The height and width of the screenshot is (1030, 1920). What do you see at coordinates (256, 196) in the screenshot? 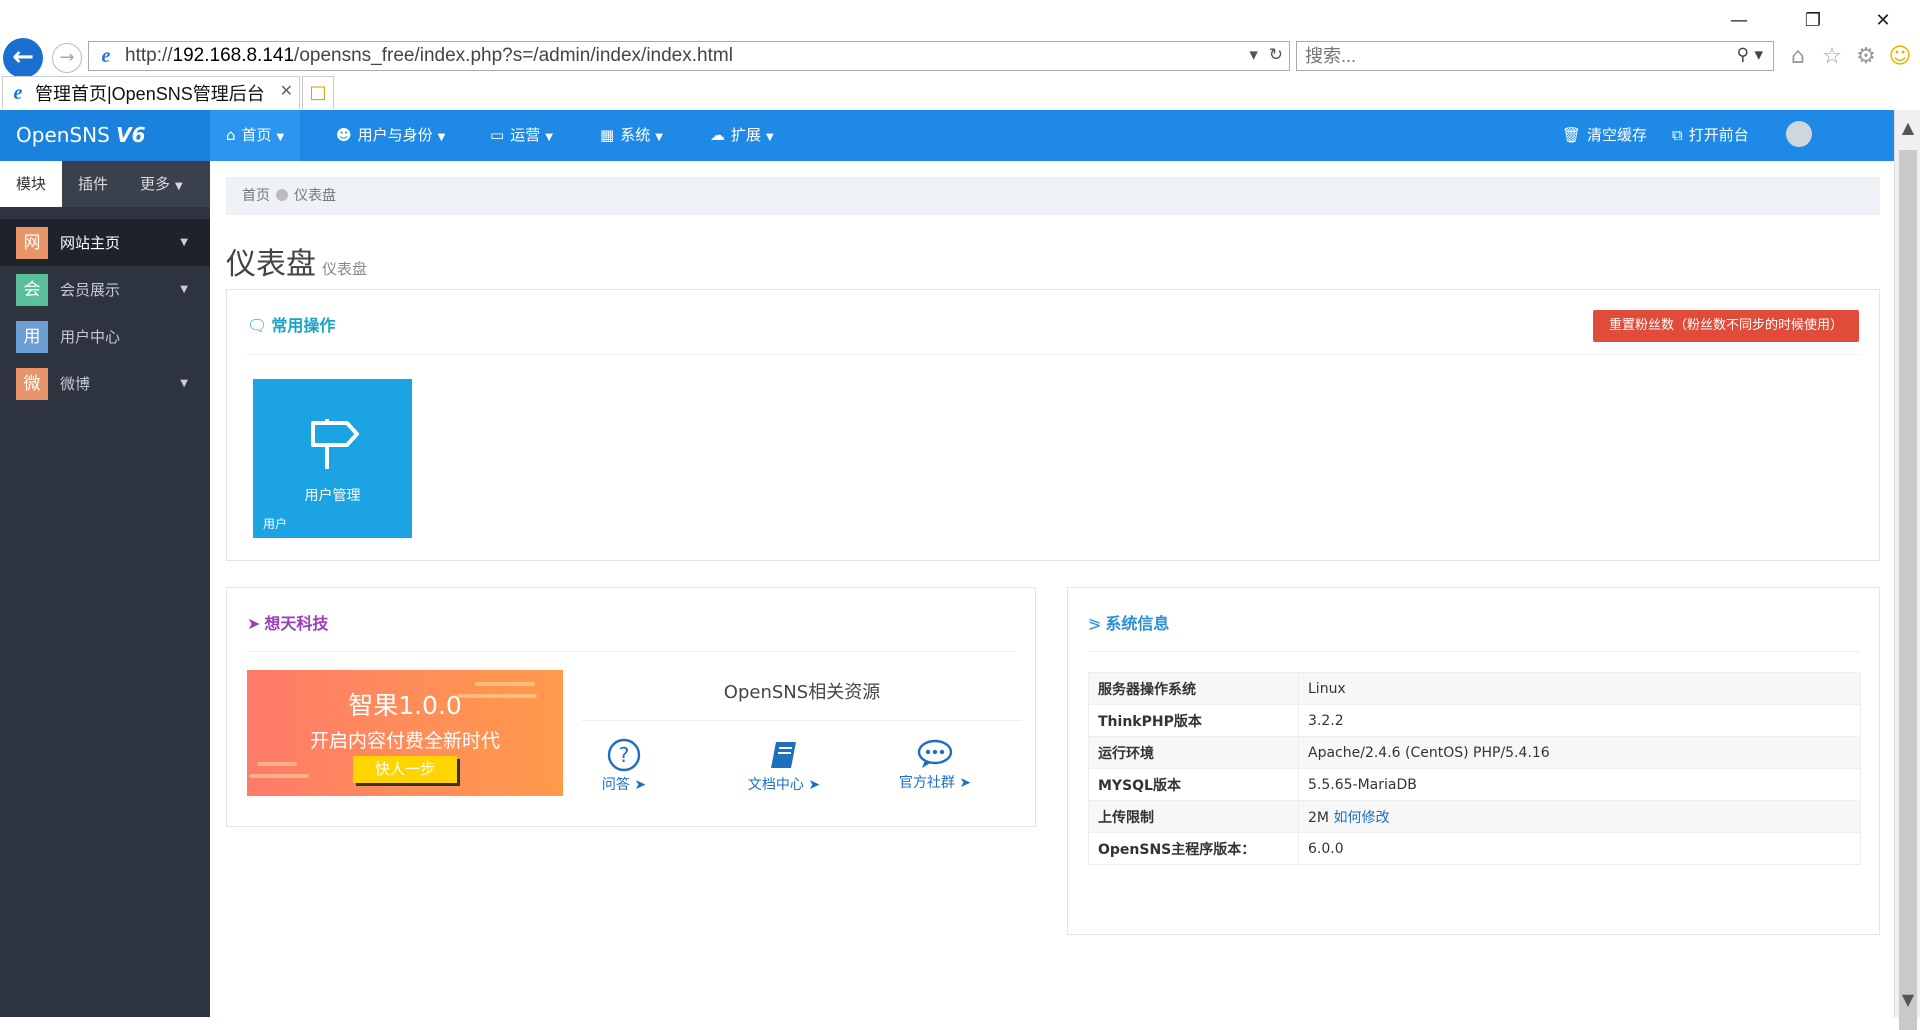
I see `breadcrumb-home: 首页` at bounding box center [256, 196].